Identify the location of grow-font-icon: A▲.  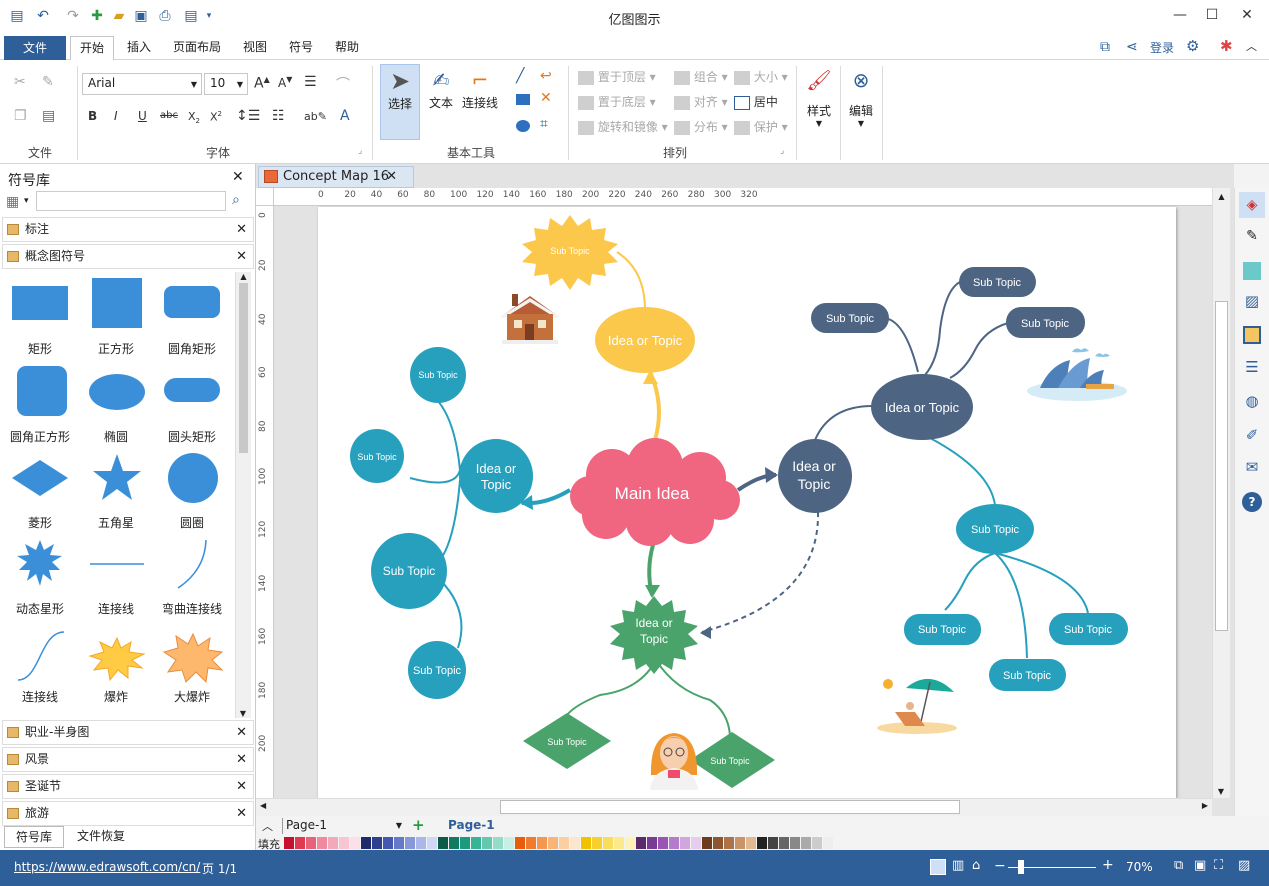
(262, 83).